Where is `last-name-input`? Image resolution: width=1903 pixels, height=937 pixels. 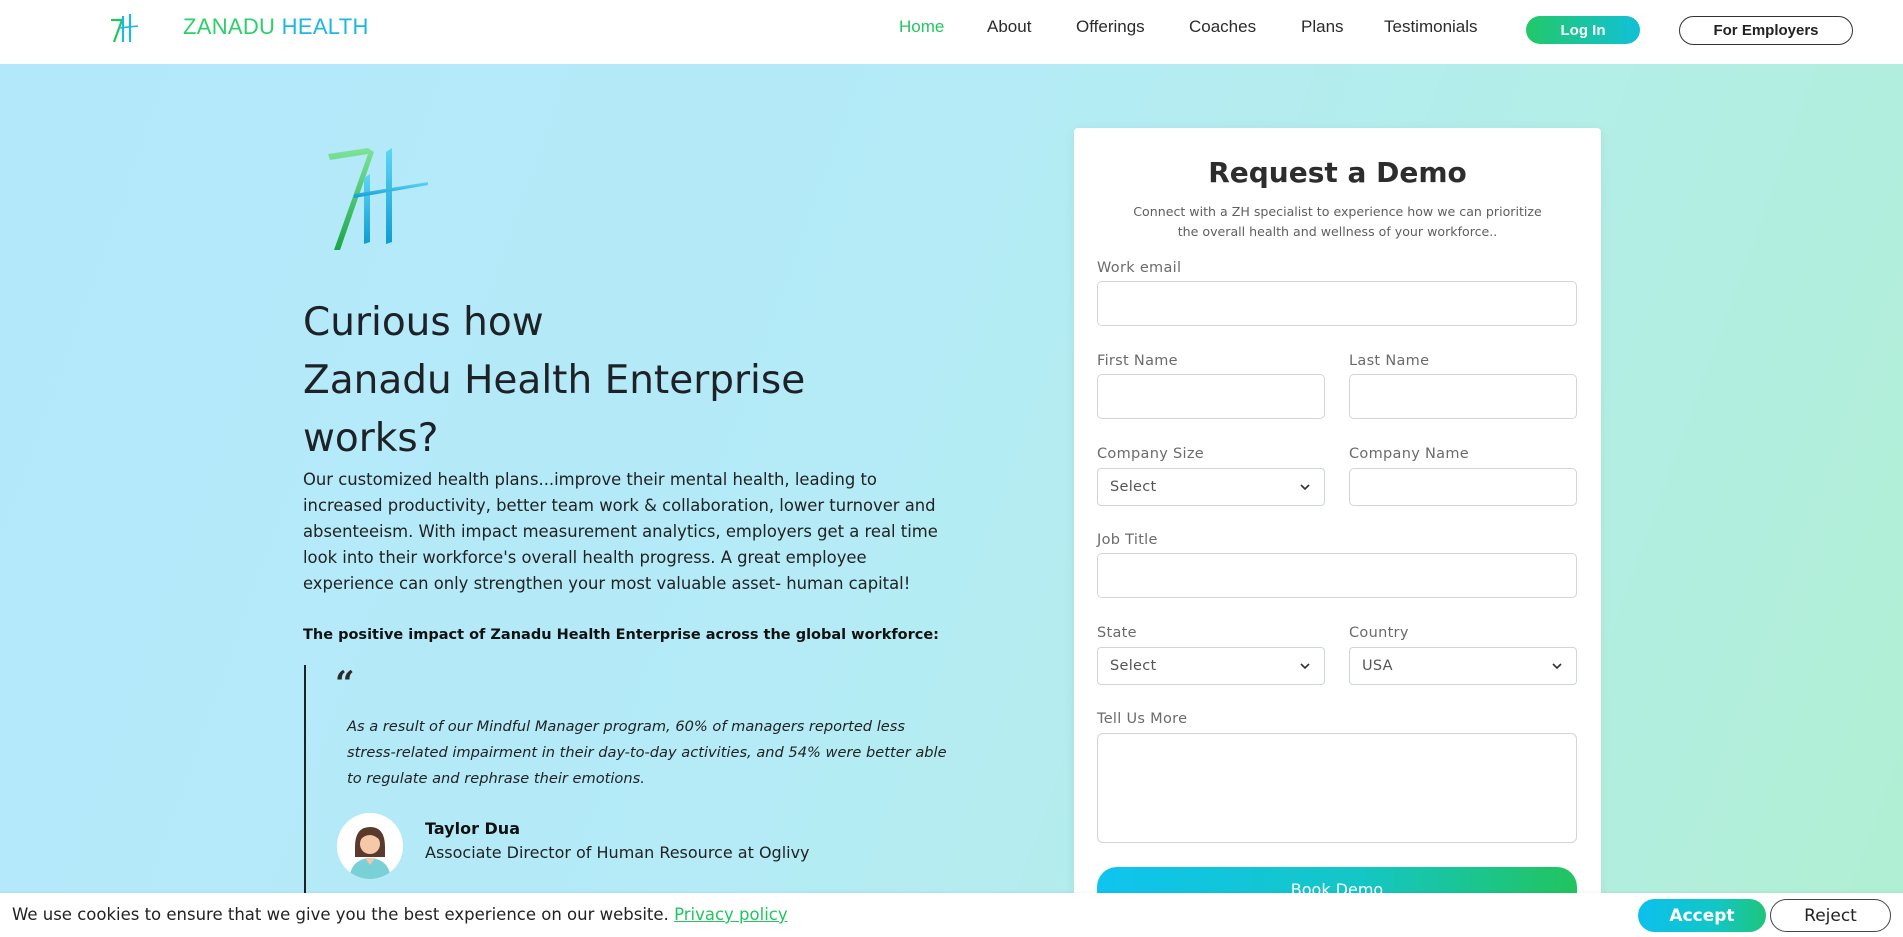
last-name-input is located at coordinates (1463, 396).